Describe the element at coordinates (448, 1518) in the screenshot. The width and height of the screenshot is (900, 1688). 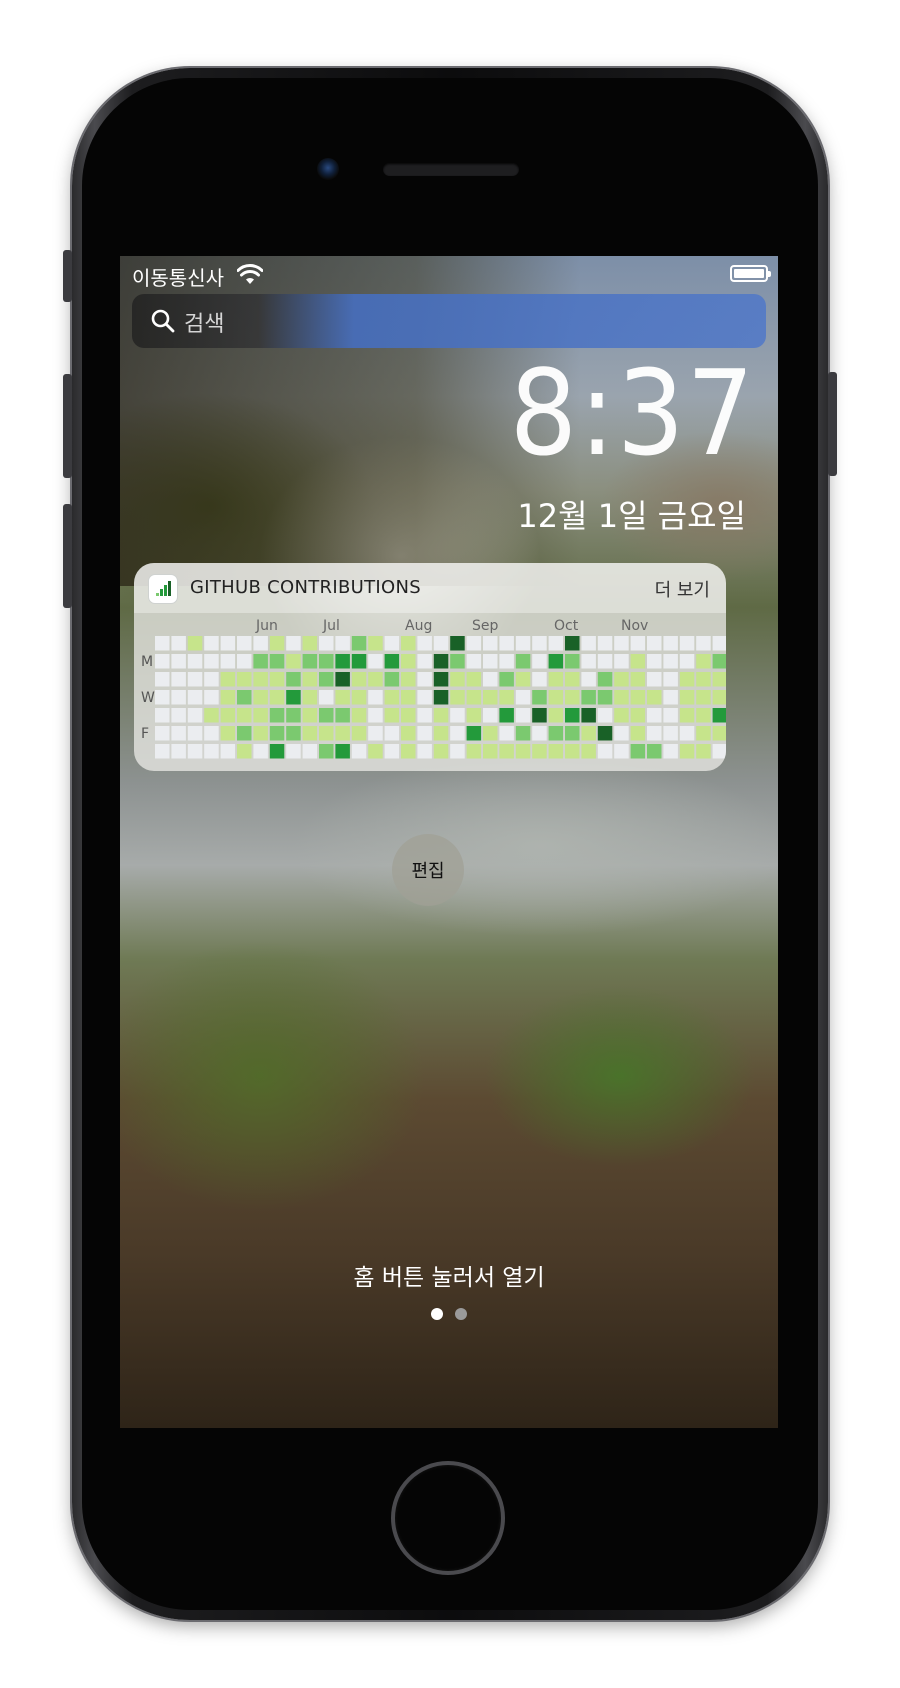
I see `home-button` at that location.